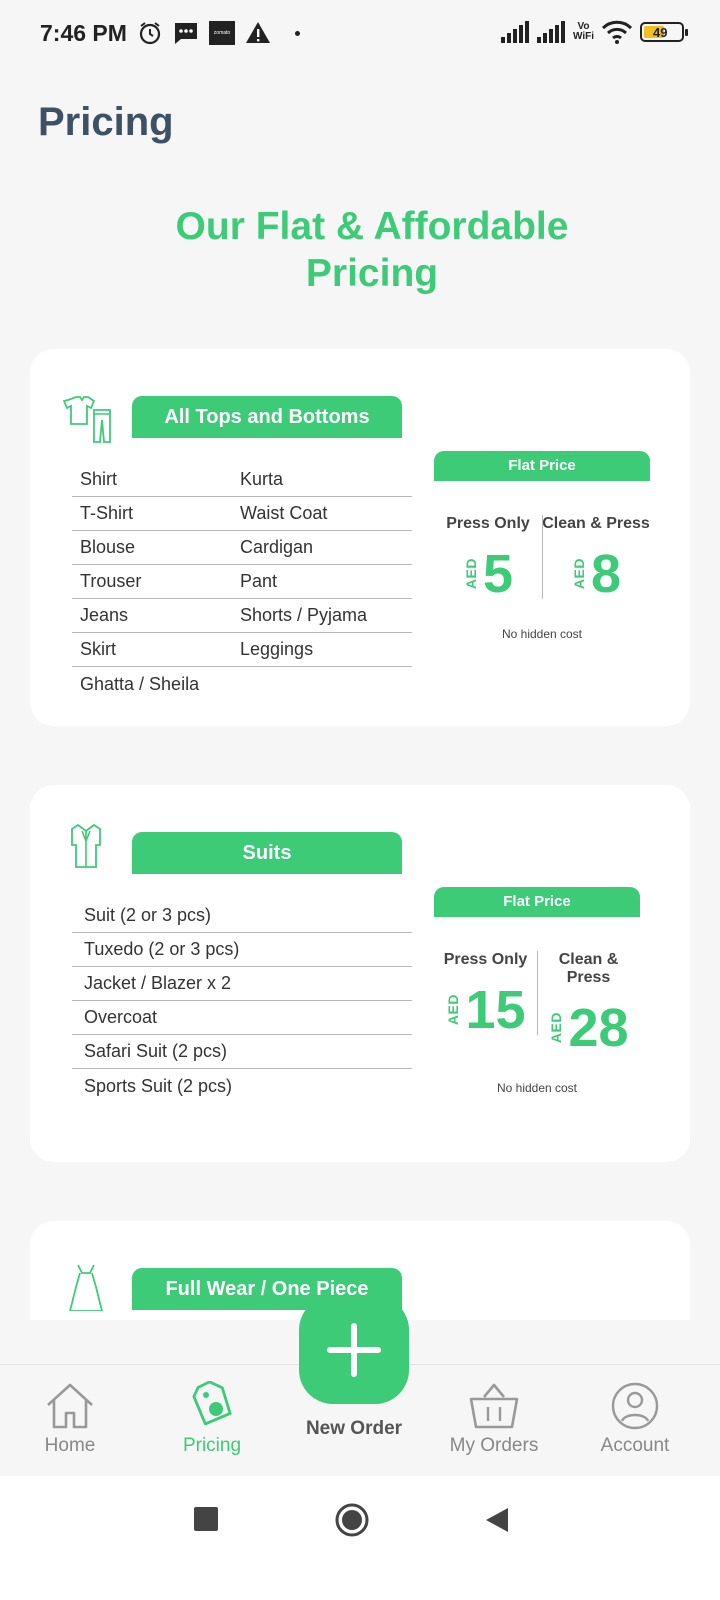 The height and width of the screenshot is (1600, 720). What do you see at coordinates (158, 1085) in the screenshot?
I see `list-item: Sports Suit (2 pcs)` at bounding box center [158, 1085].